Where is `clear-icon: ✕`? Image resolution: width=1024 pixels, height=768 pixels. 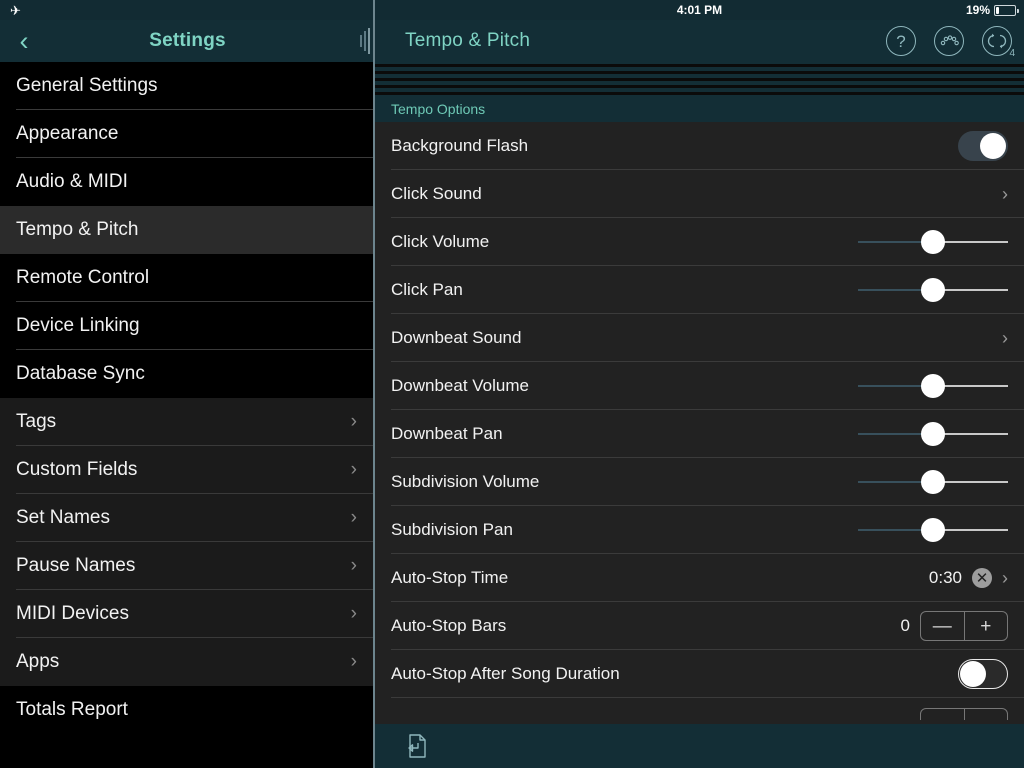 clear-icon: ✕ is located at coordinates (982, 578).